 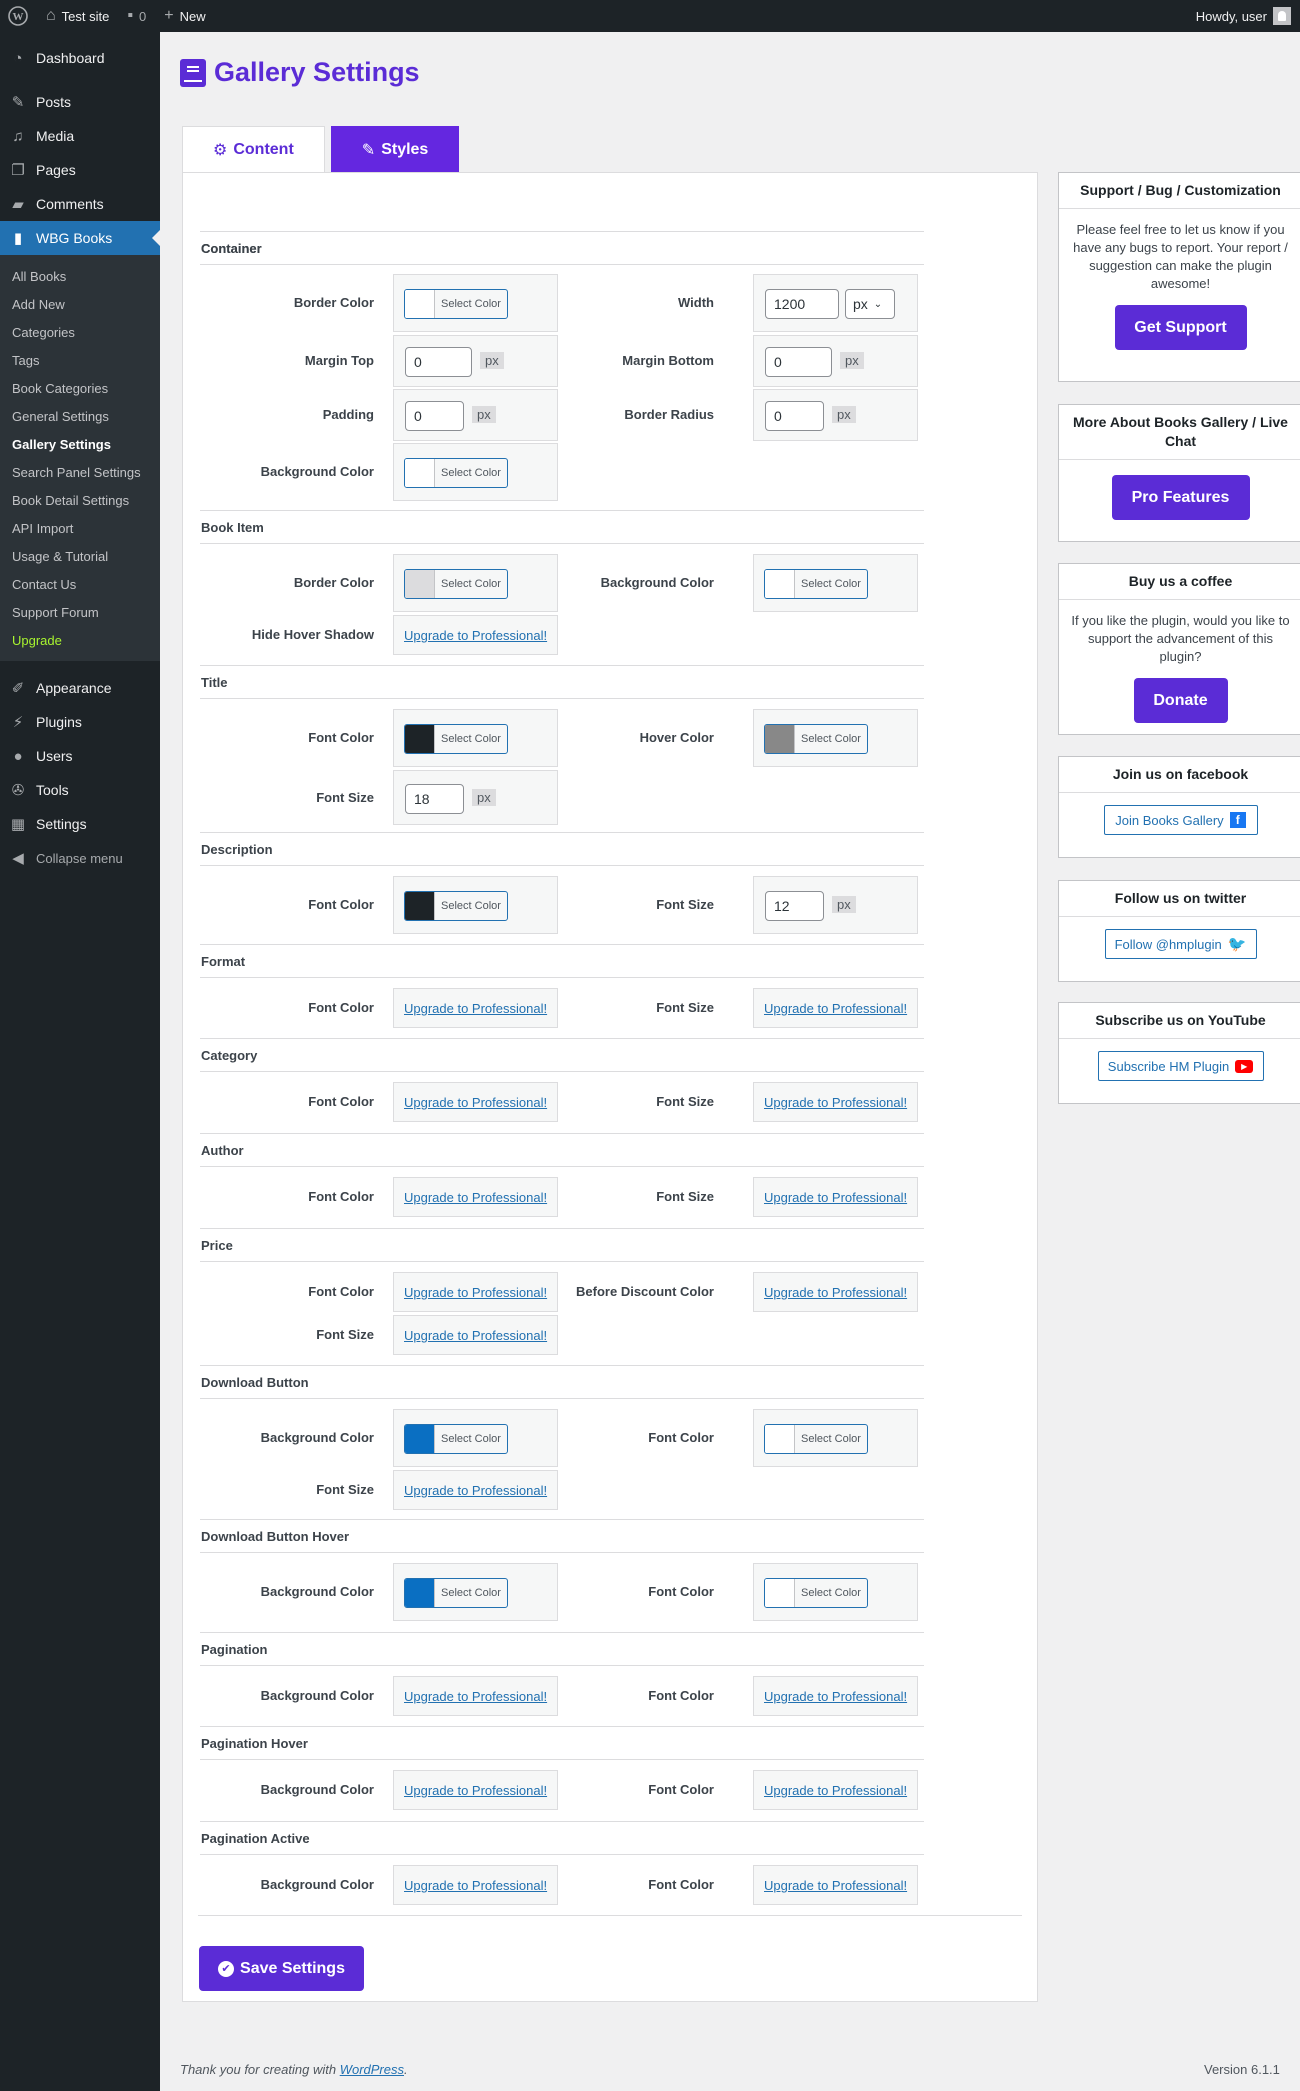 I want to click on section-container: Container, so click(x=562, y=248).